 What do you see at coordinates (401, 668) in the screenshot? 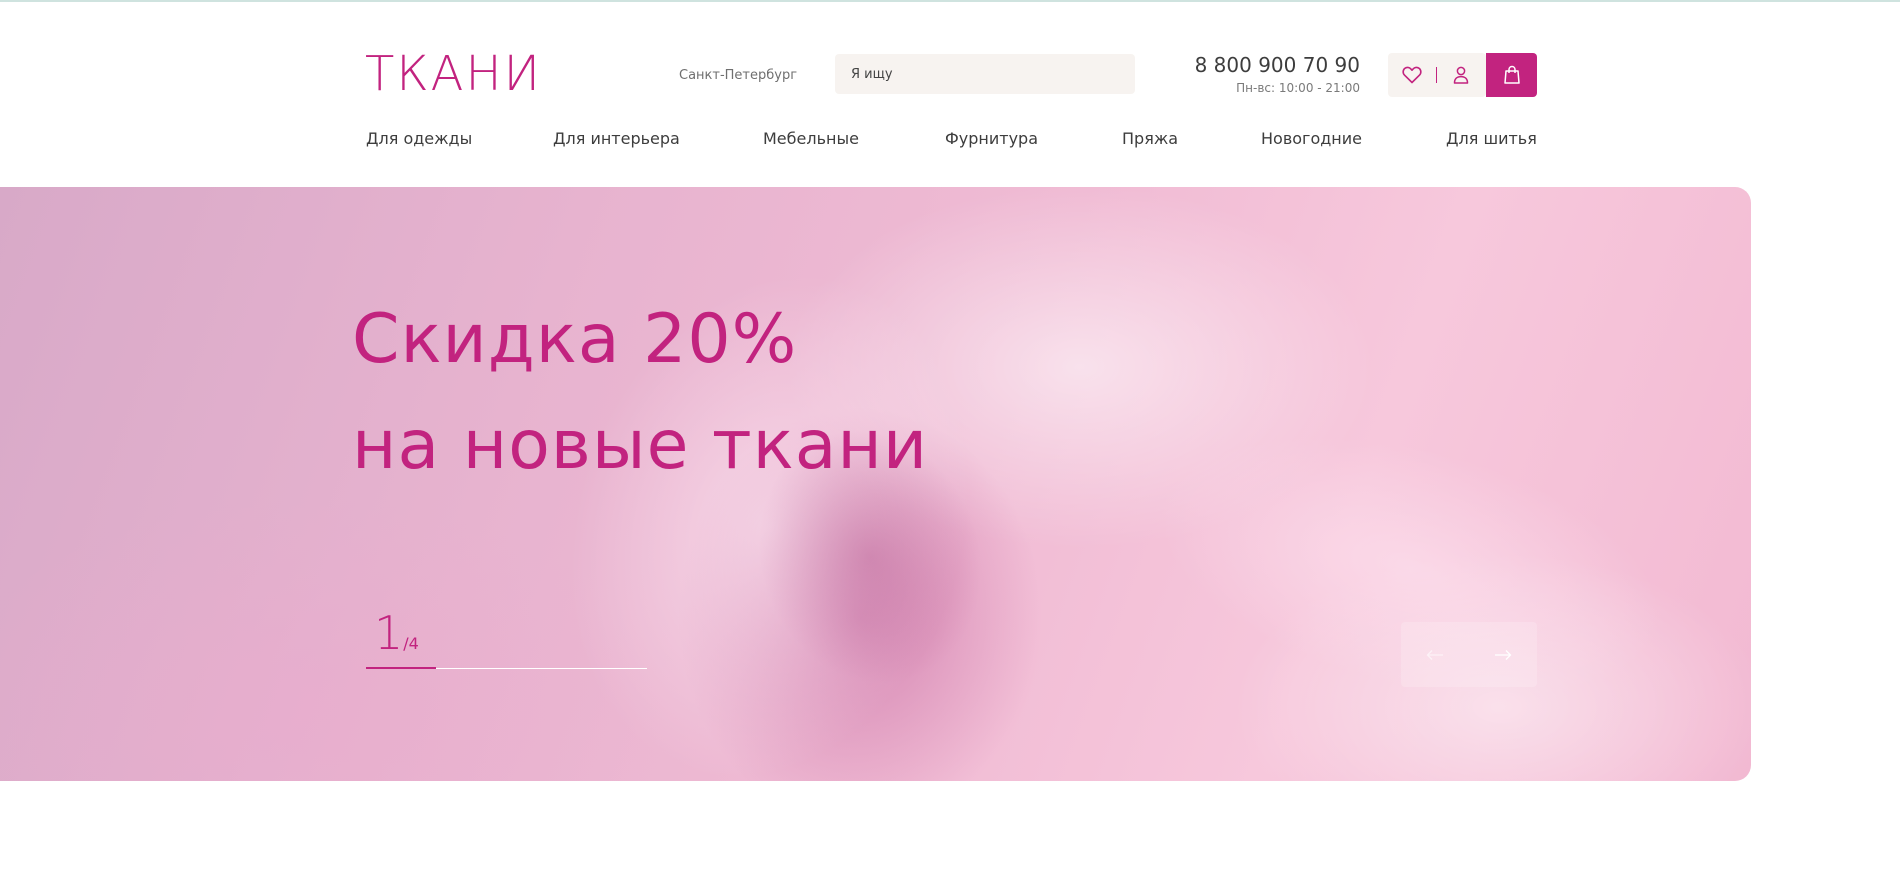
I see `slide-progress-fill` at bounding box center [401, 668].